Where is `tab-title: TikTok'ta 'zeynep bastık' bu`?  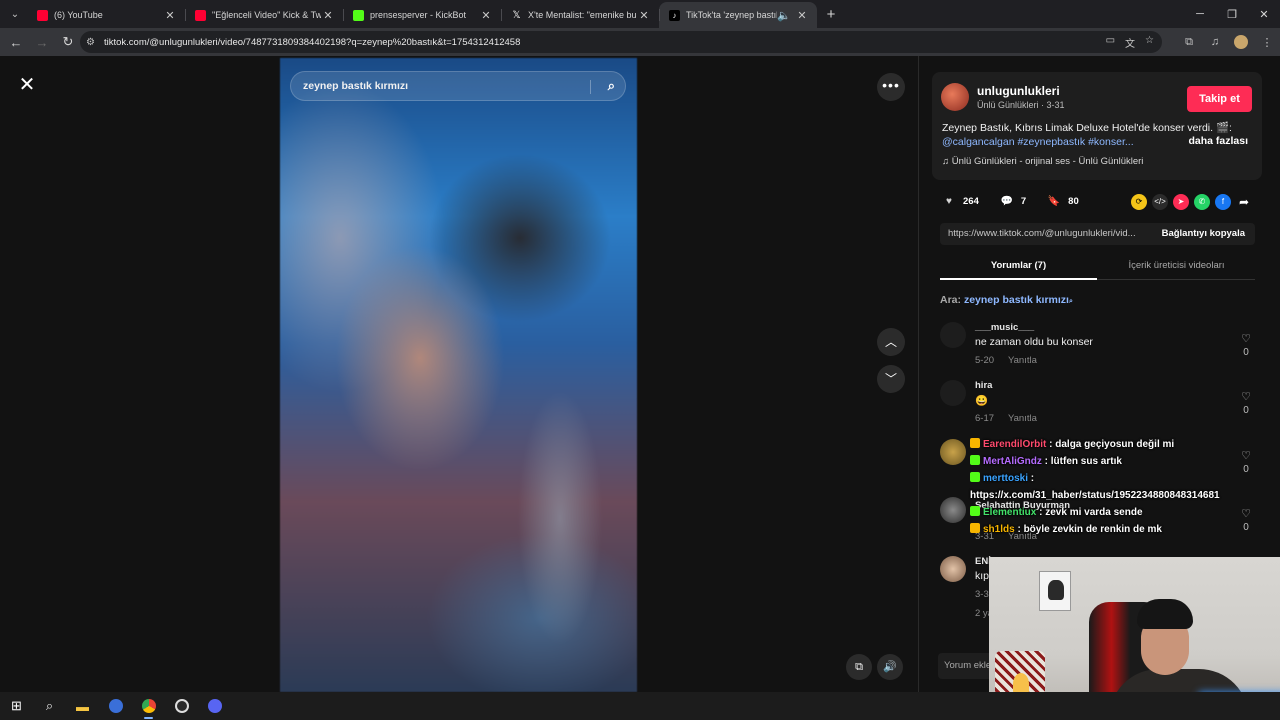
tab-title: TikTok'ta 'zeynep bastık' bu is located at coordinates (731, 15).